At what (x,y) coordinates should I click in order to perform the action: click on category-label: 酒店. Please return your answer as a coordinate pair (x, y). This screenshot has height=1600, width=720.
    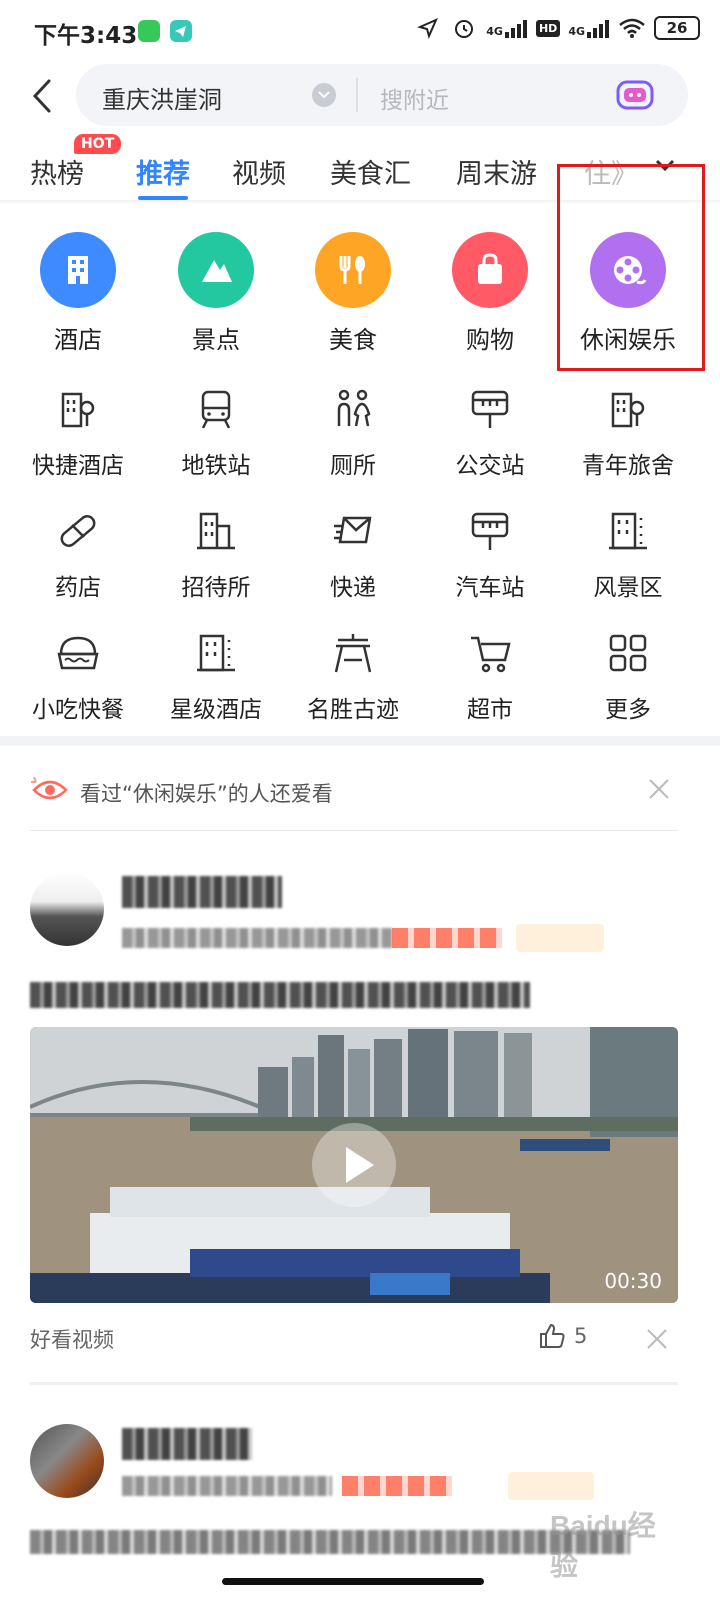
    Looking at the image, I should click on (78, 340).